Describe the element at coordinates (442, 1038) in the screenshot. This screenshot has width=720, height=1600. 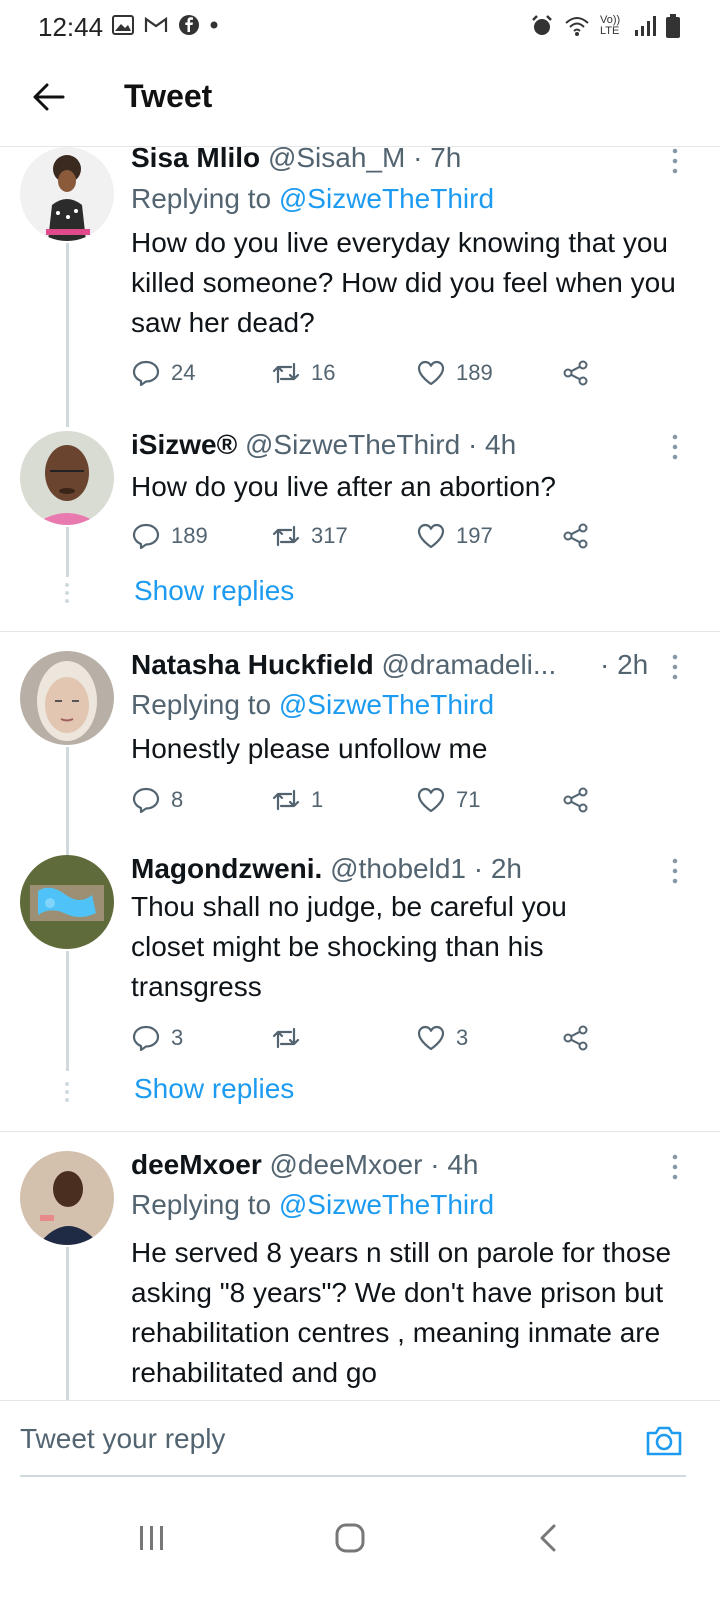
I see `like-button: 3` at that location.